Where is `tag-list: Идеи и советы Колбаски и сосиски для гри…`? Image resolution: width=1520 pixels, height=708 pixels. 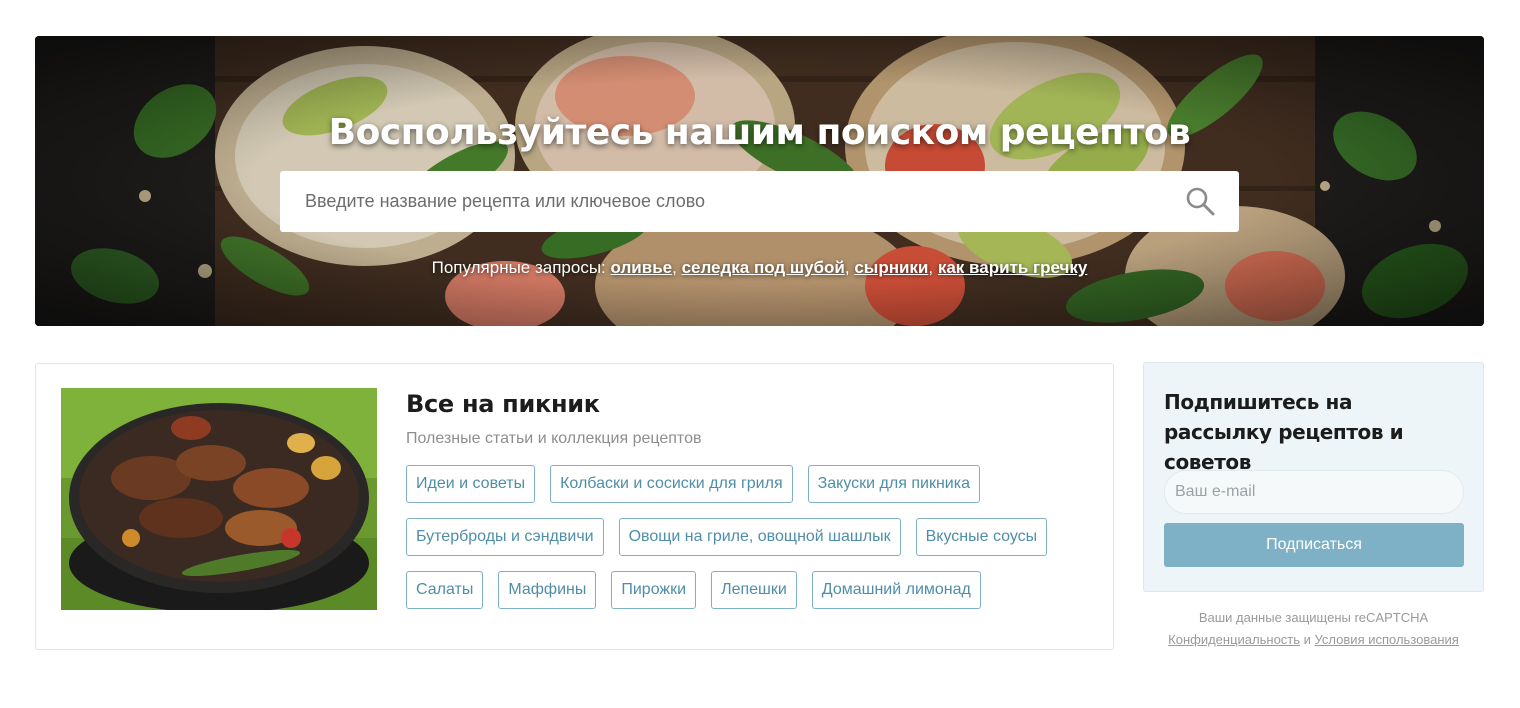
tag-list: Идеи и советы Колбаски и сосиски для гри… is located at coordinates (746, 544).